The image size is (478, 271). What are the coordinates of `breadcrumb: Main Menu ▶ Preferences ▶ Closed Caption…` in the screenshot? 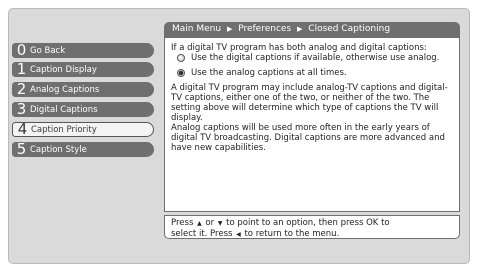 It's located at (312, 29).